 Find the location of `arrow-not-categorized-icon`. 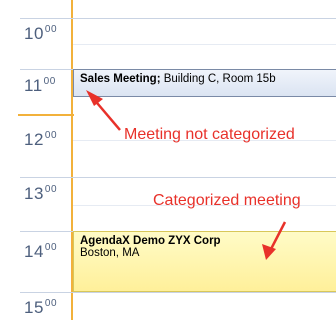

arrow-not-categorized-icon is located at coordinates (103, 110).